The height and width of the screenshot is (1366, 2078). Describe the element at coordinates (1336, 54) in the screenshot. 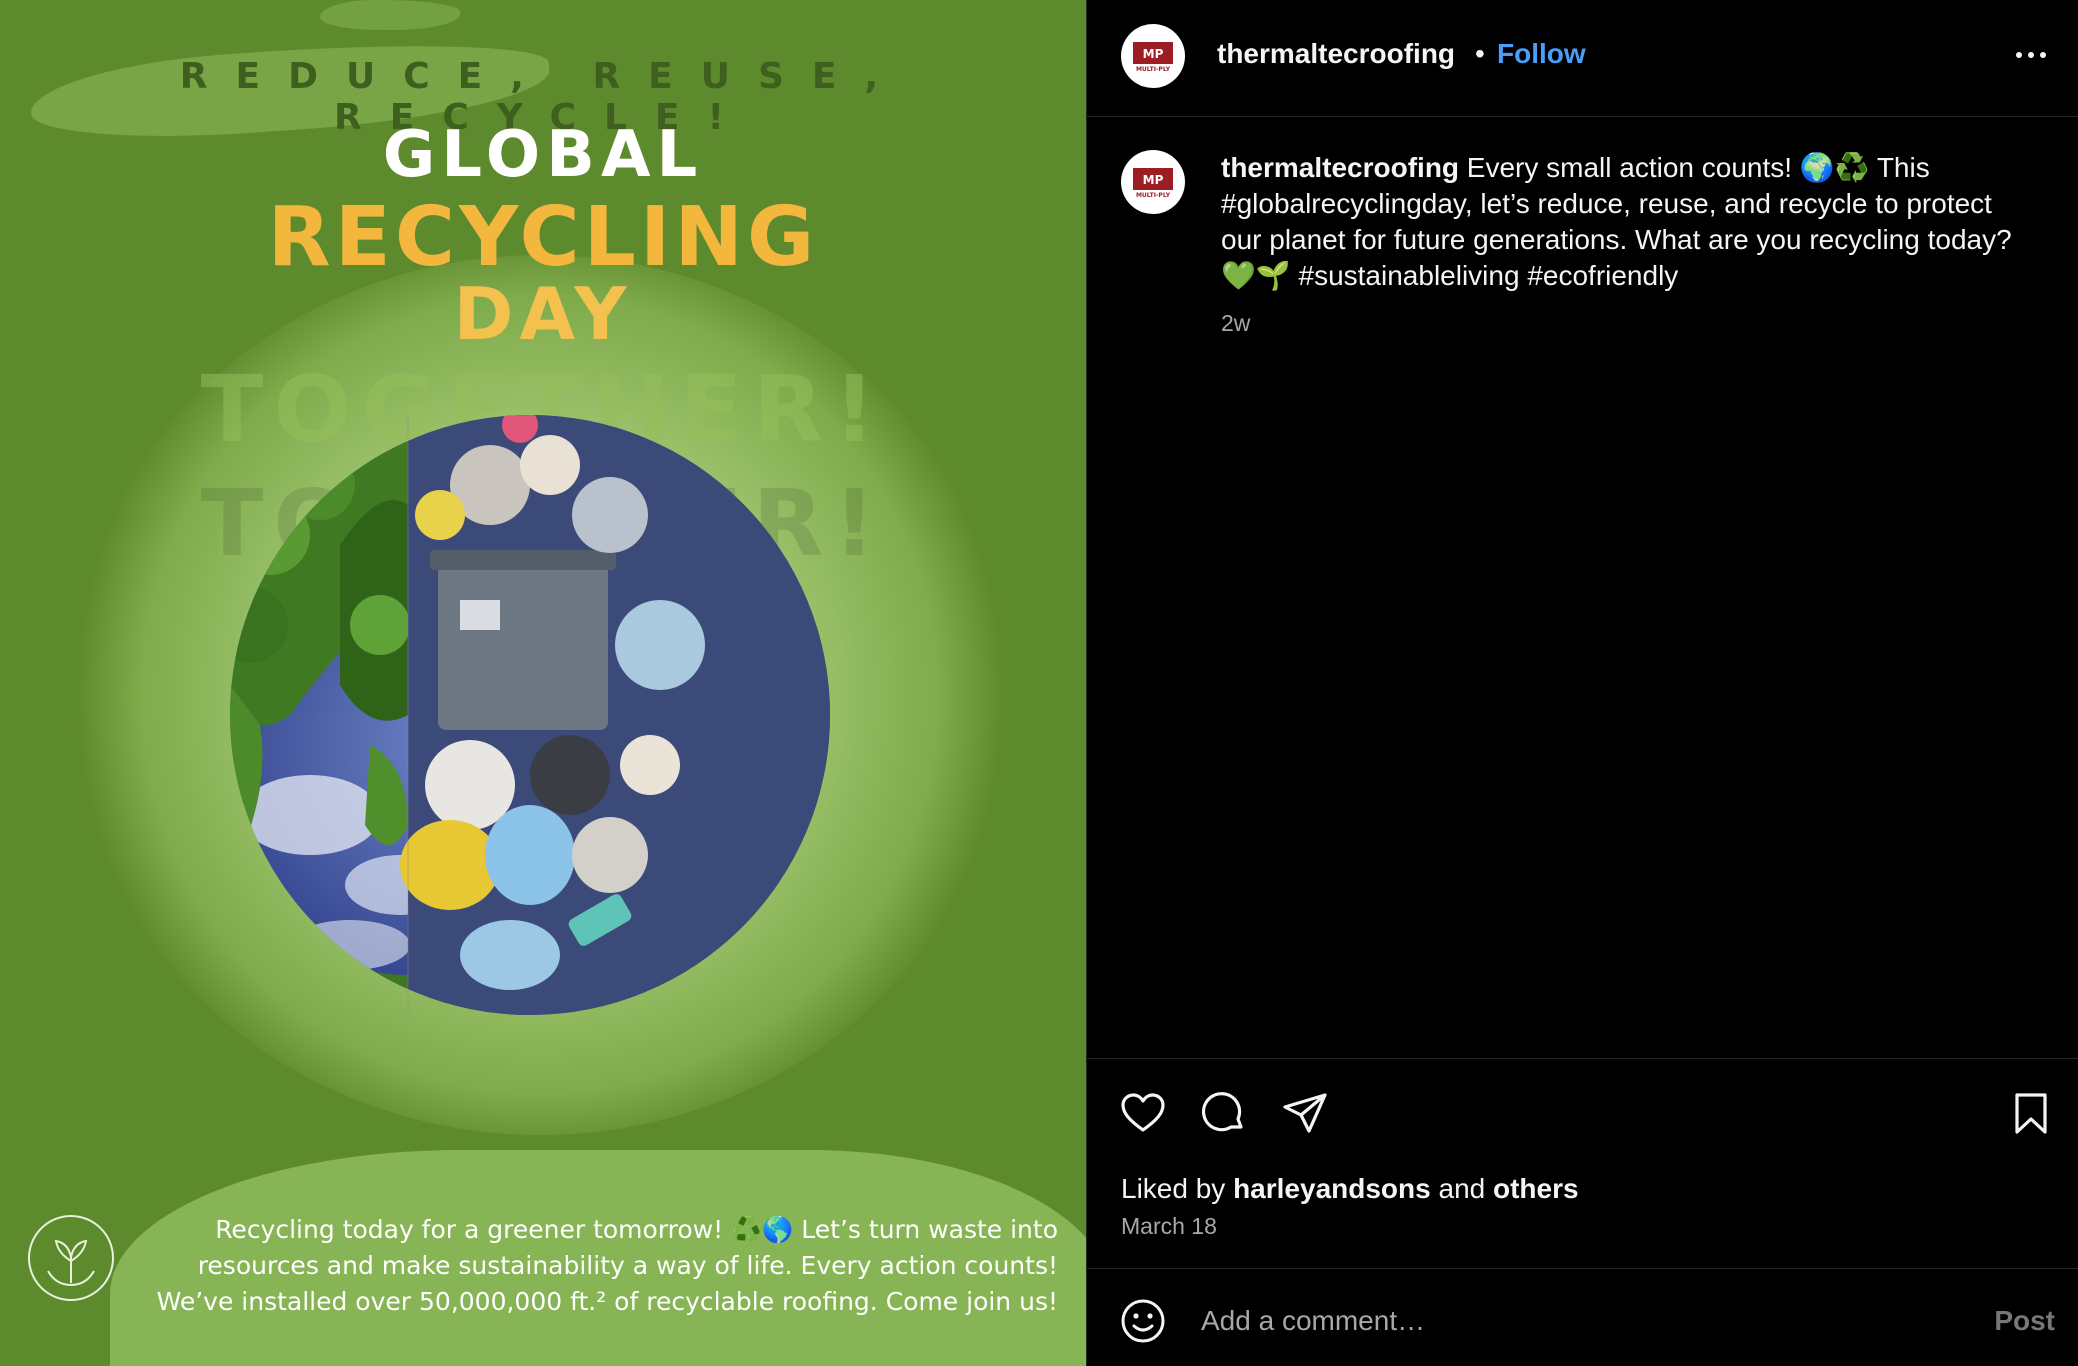

I see `author-username: thermaltecroofing` at that location.